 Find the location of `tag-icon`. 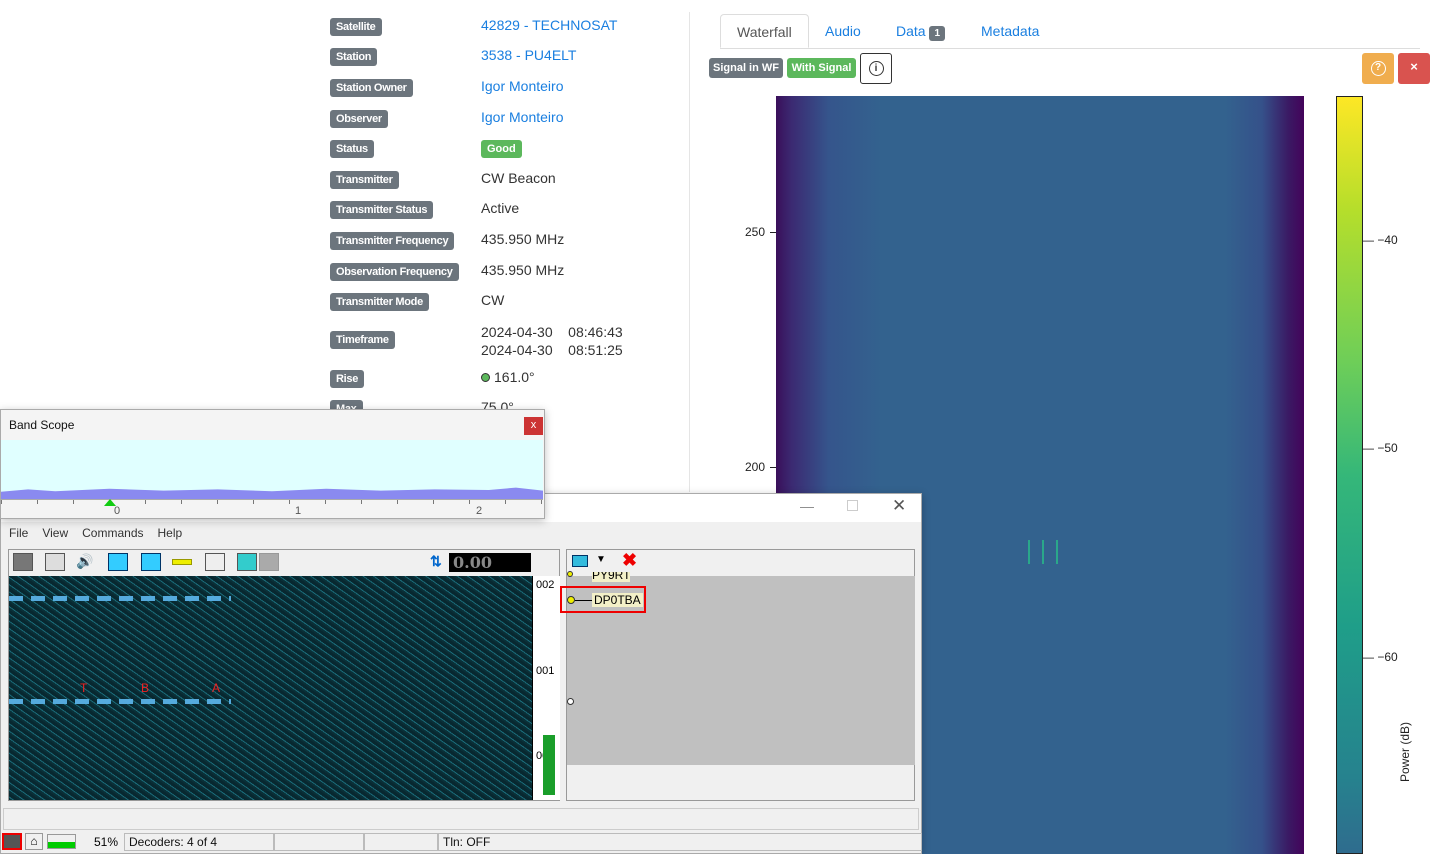

tag-icon is located at coordinates (580, 561).